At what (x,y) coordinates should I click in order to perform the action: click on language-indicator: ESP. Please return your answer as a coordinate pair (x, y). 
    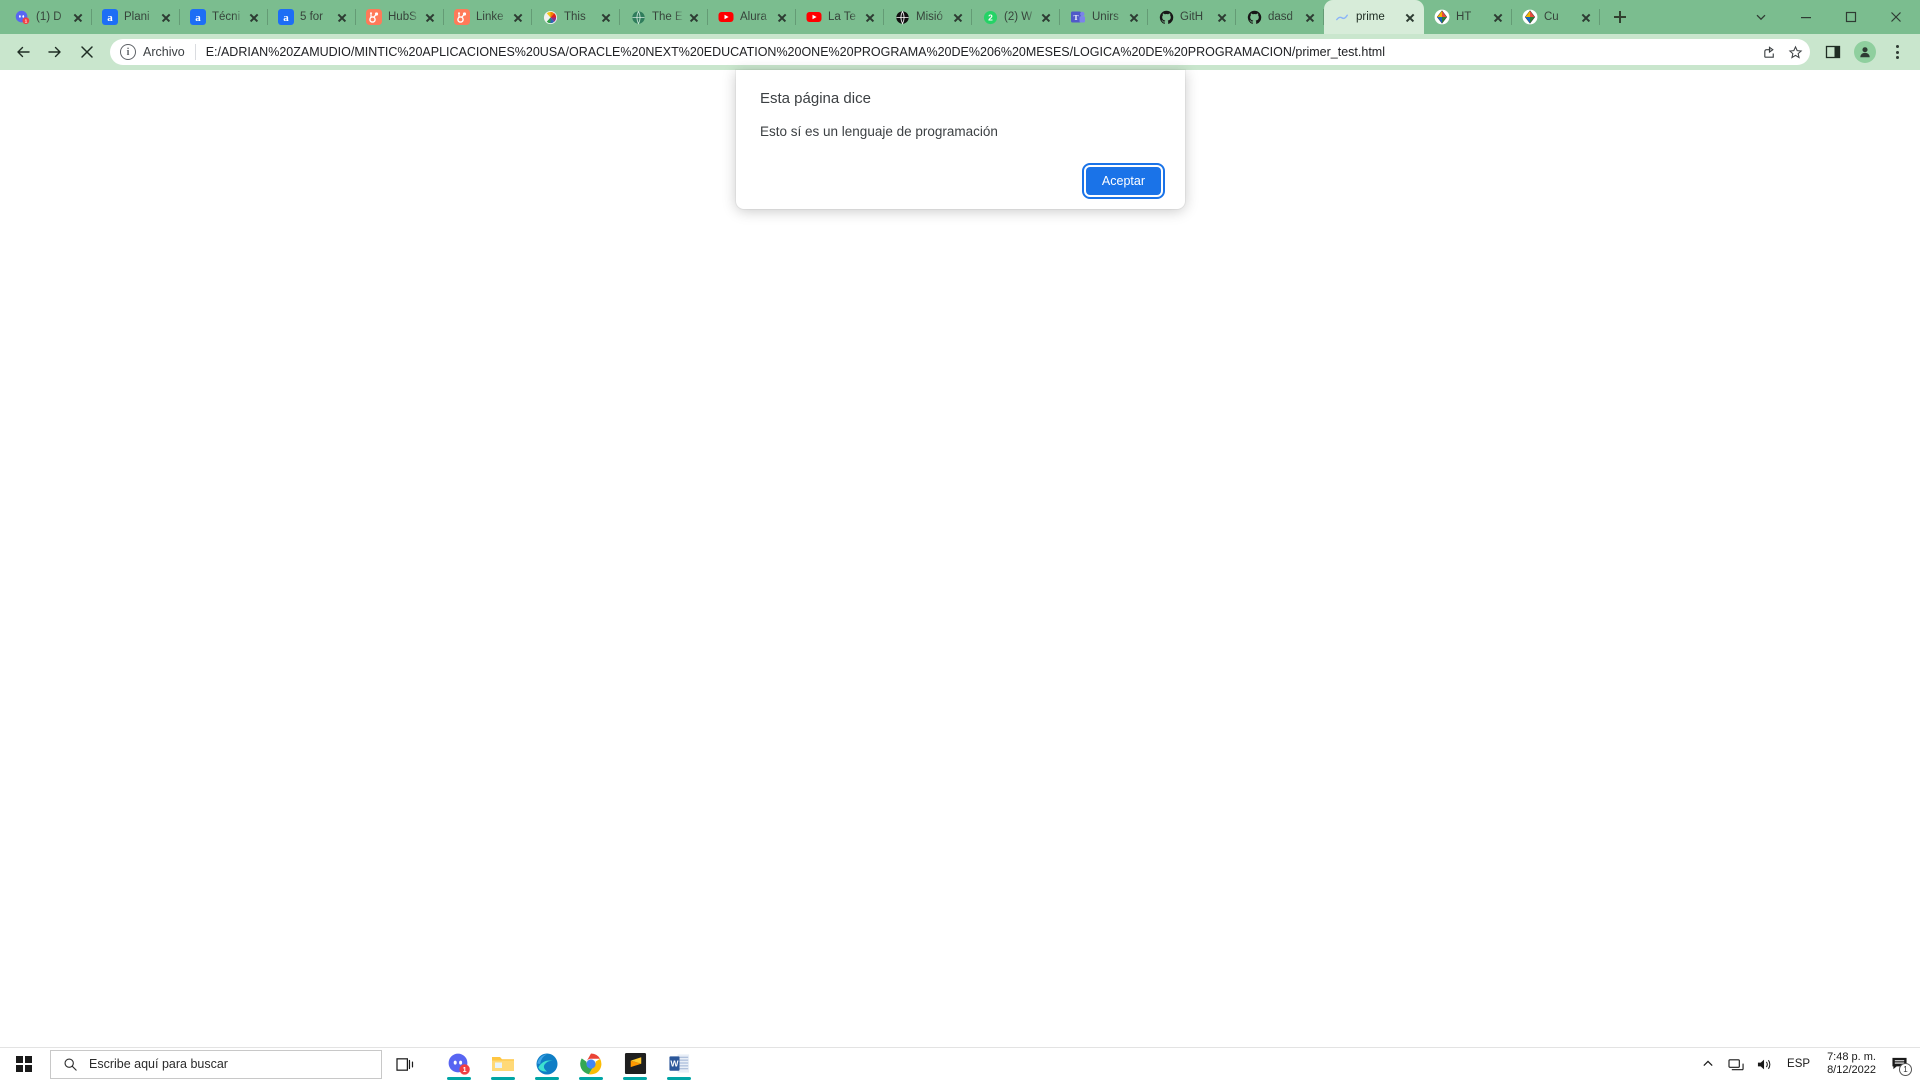
    Looking at the image, I should click on (1798, 1064).